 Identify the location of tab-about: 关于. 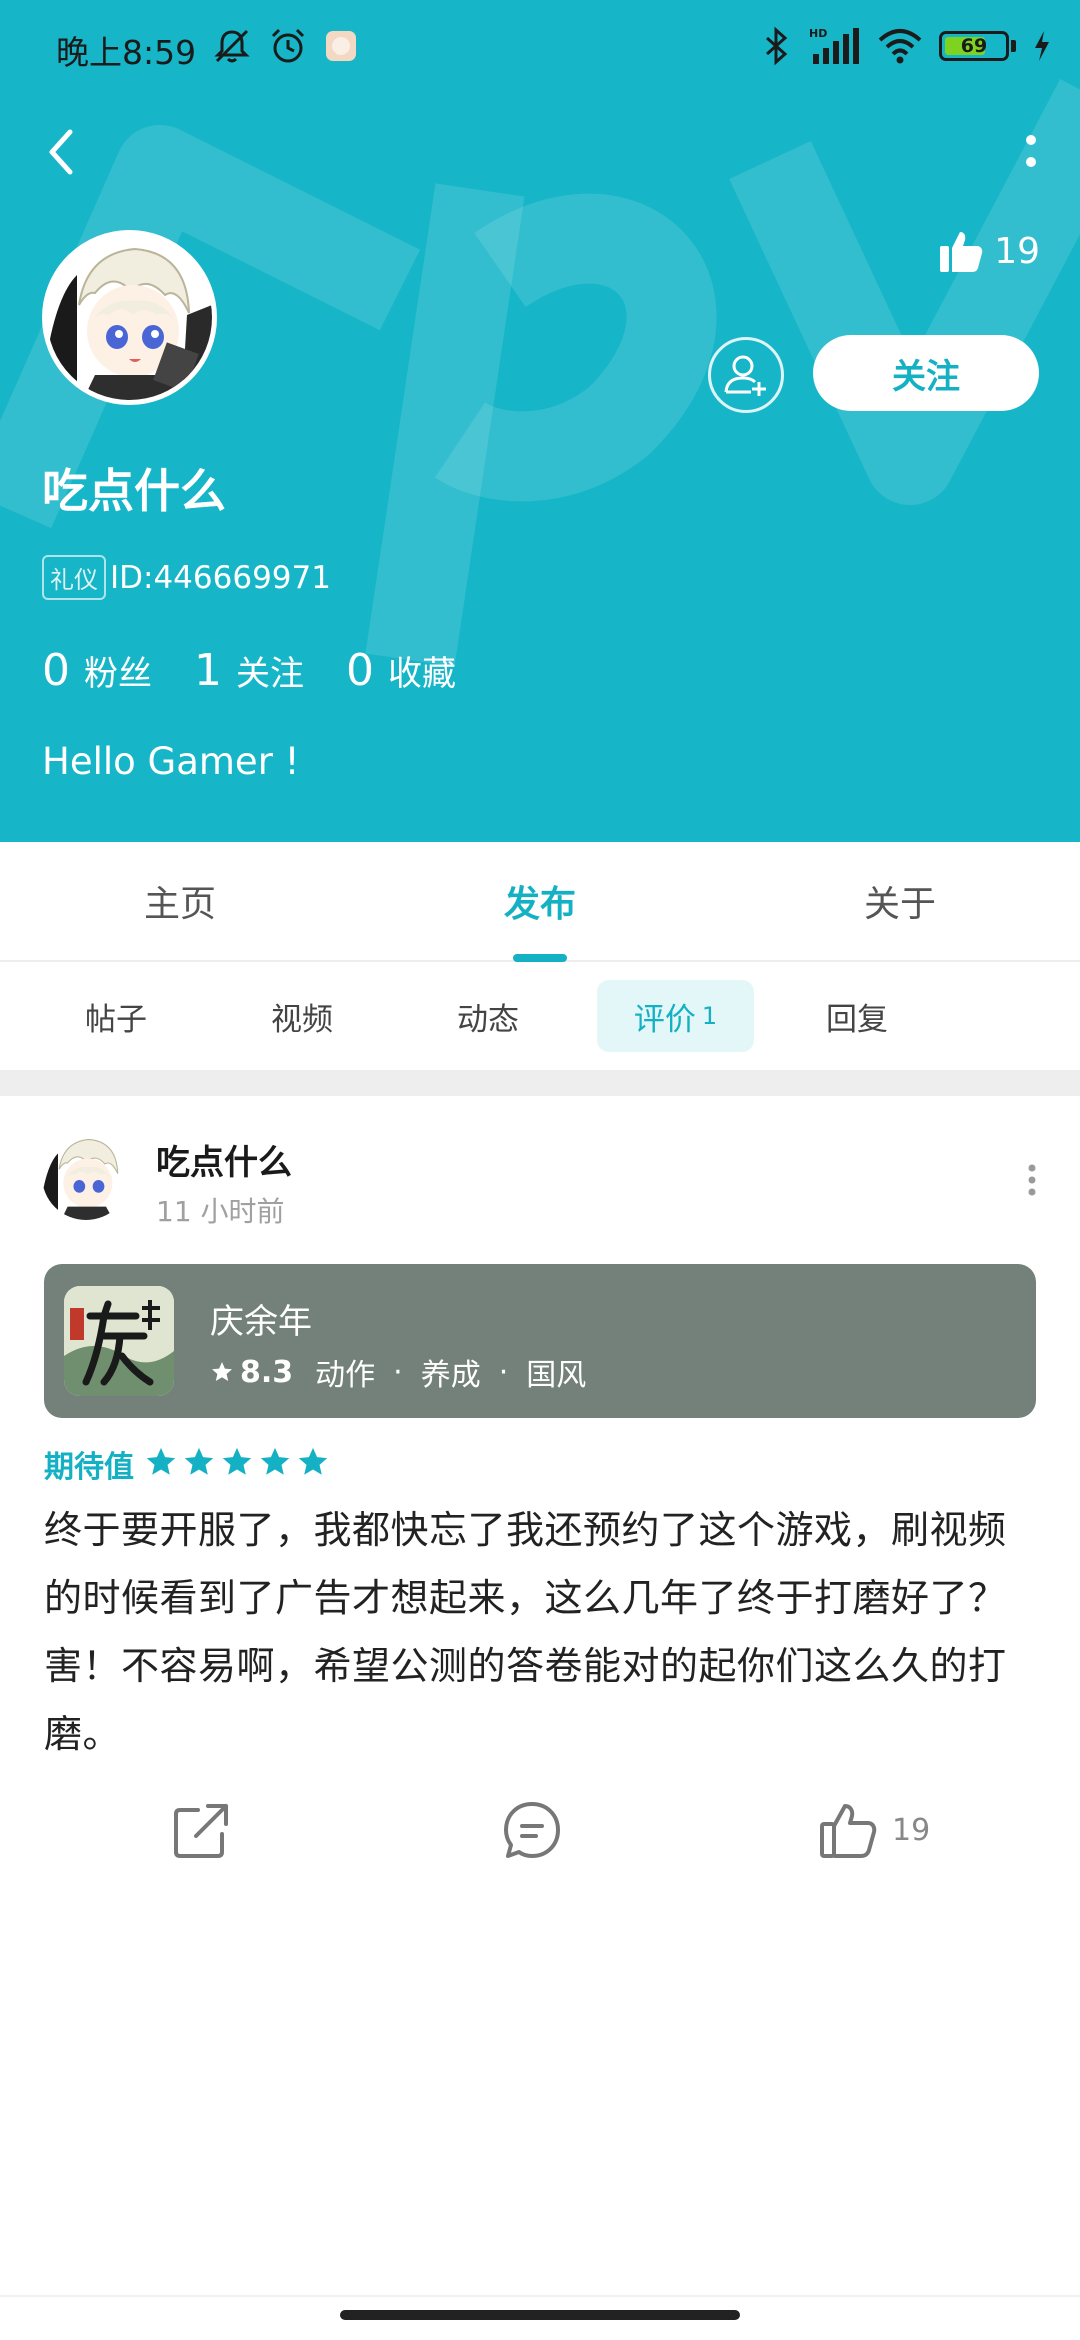
(900, 901).